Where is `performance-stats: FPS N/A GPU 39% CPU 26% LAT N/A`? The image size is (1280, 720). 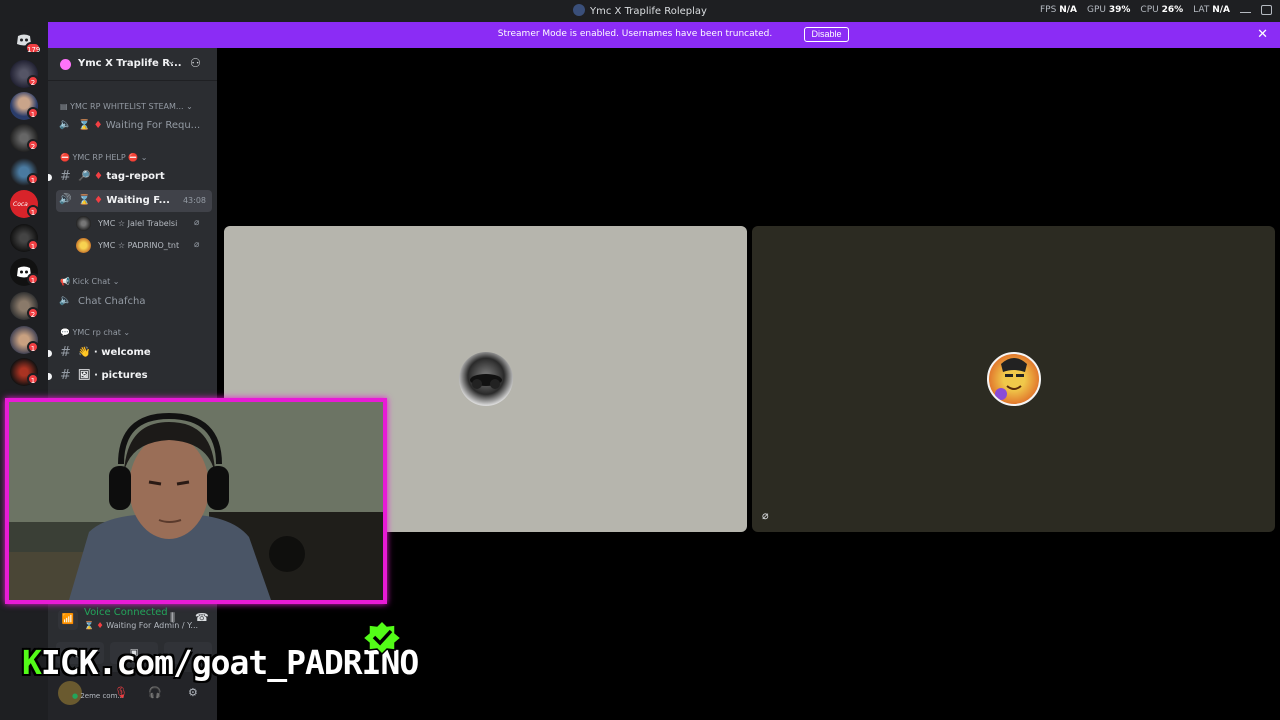 performance-stats: FPS N/A GPU 39% CPU 26% LAT N/A is located at coordinates (1156, 10).